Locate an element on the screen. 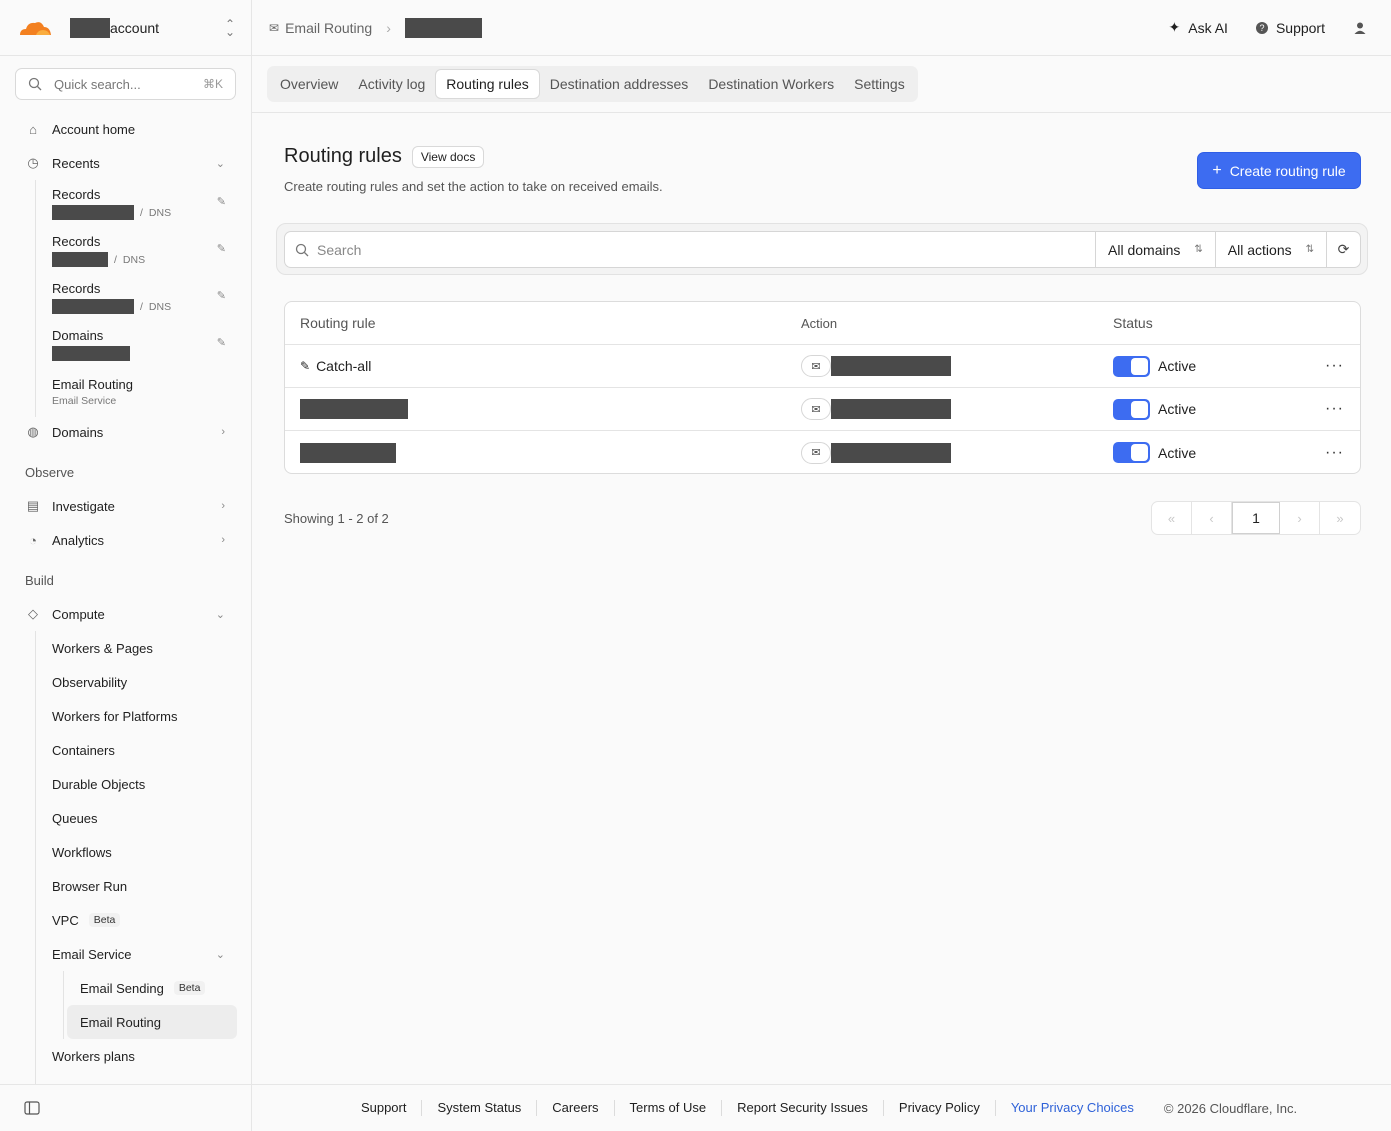  sidebar-item-queues: Queues is located at coordinates (125, 818).